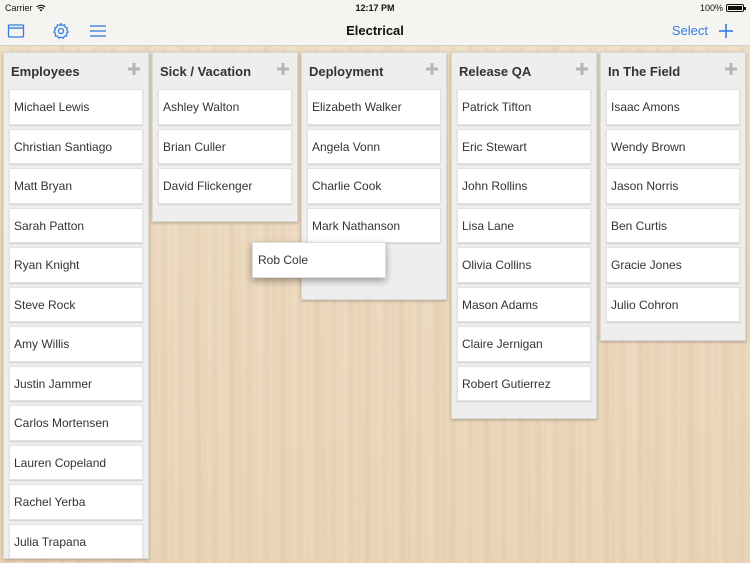 The width and height of the screenshot is (750, 563). I want to click on card: Mason Adams, so click(524, 304).